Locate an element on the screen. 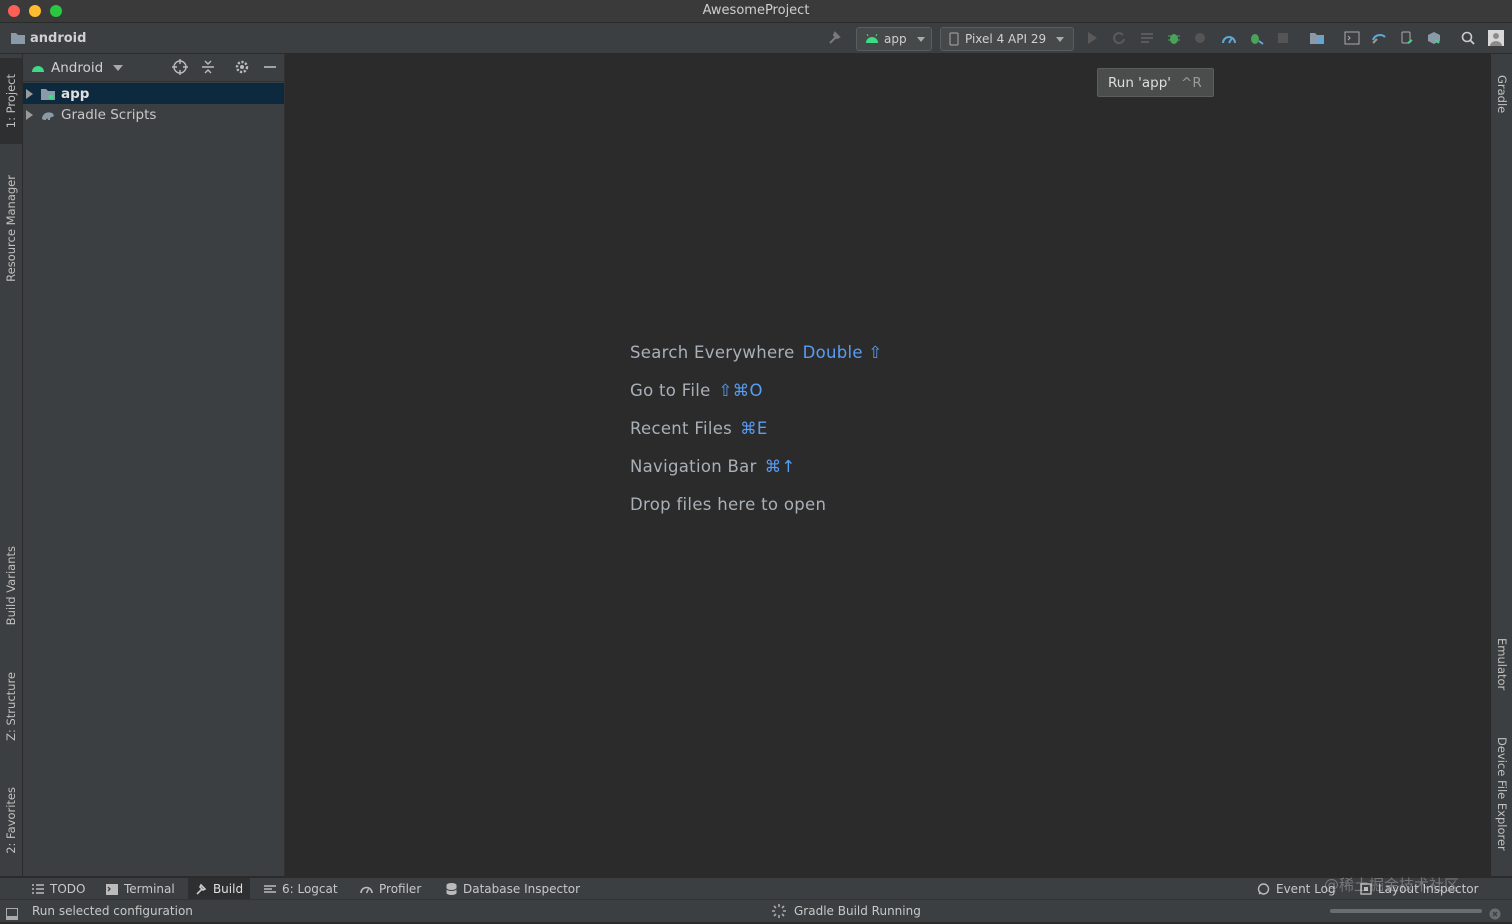 The image size is (1512, 924). tab-database-inspector-label: Database Inspector is located at coordinates (522, 889).